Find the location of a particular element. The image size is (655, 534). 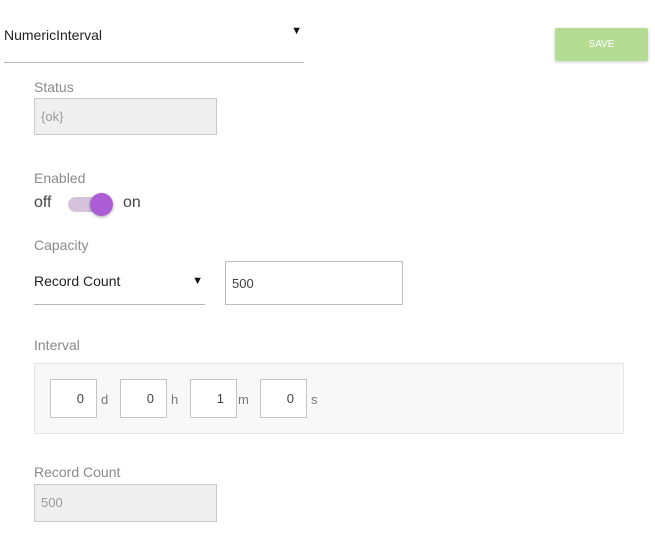

days-unit-label: d is located at coordinates (105, 399).